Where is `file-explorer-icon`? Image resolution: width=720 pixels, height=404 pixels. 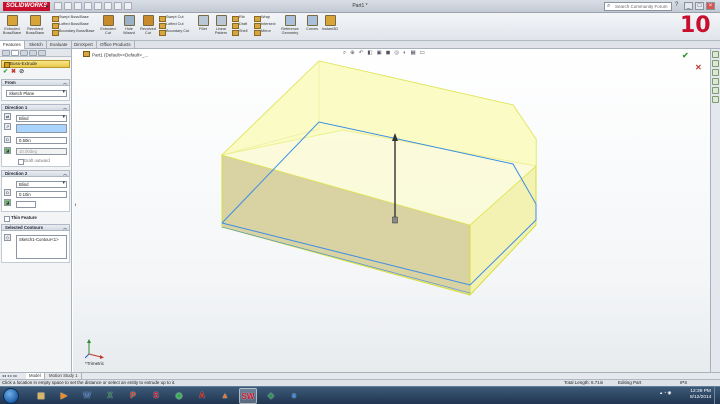
file-explorer-icon is located at coordinates (715, 72).